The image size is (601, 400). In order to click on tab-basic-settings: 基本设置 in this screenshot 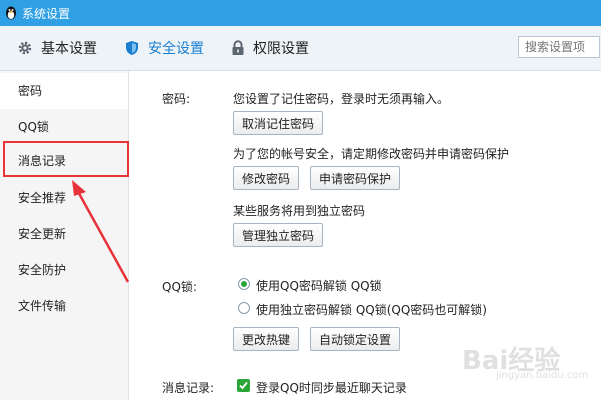, I will do `click(57, 48)`.